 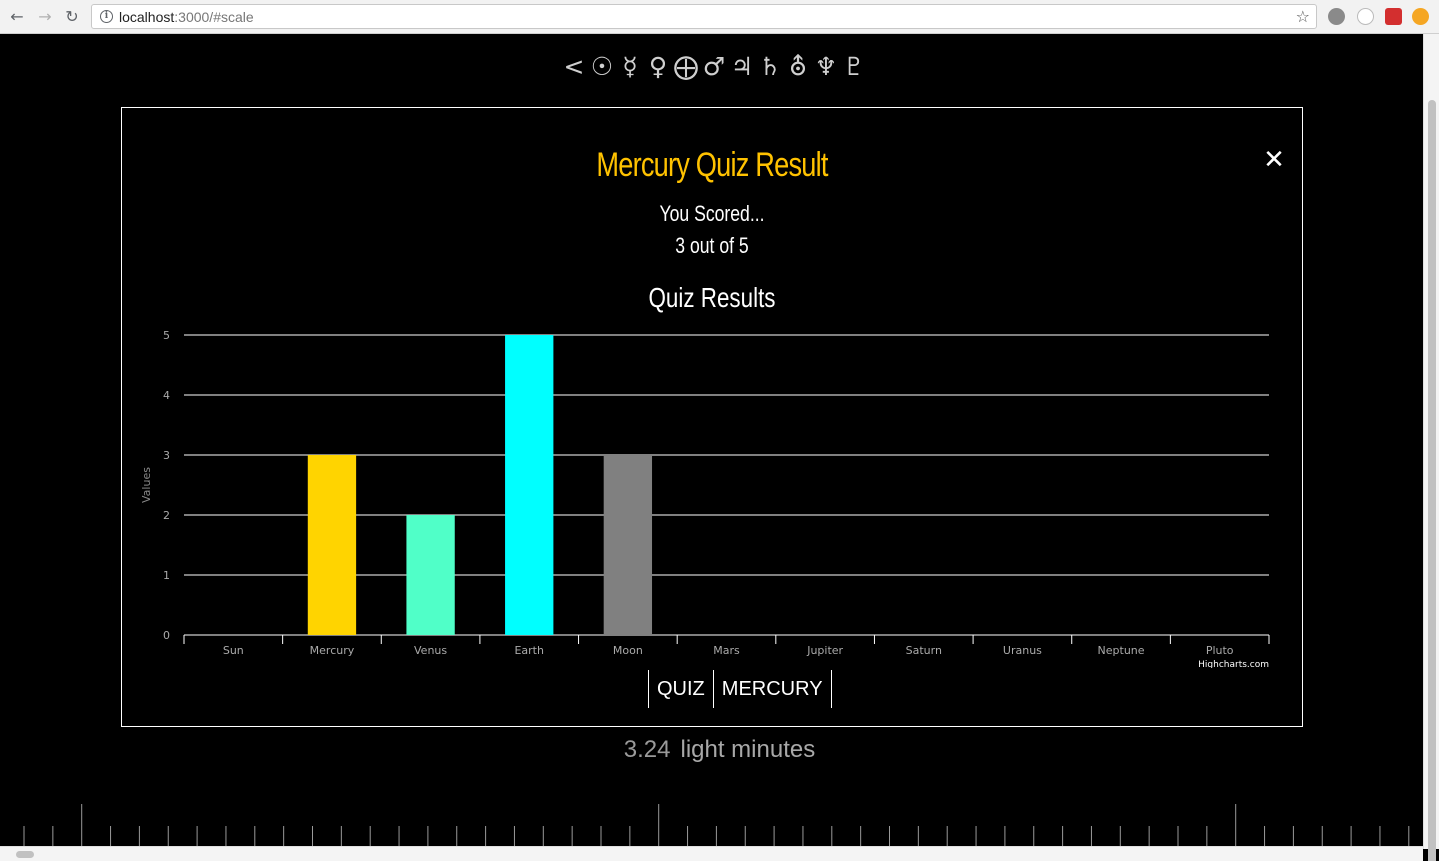 I want to click on y-tick-label: 5, so click(x=166, y=335).